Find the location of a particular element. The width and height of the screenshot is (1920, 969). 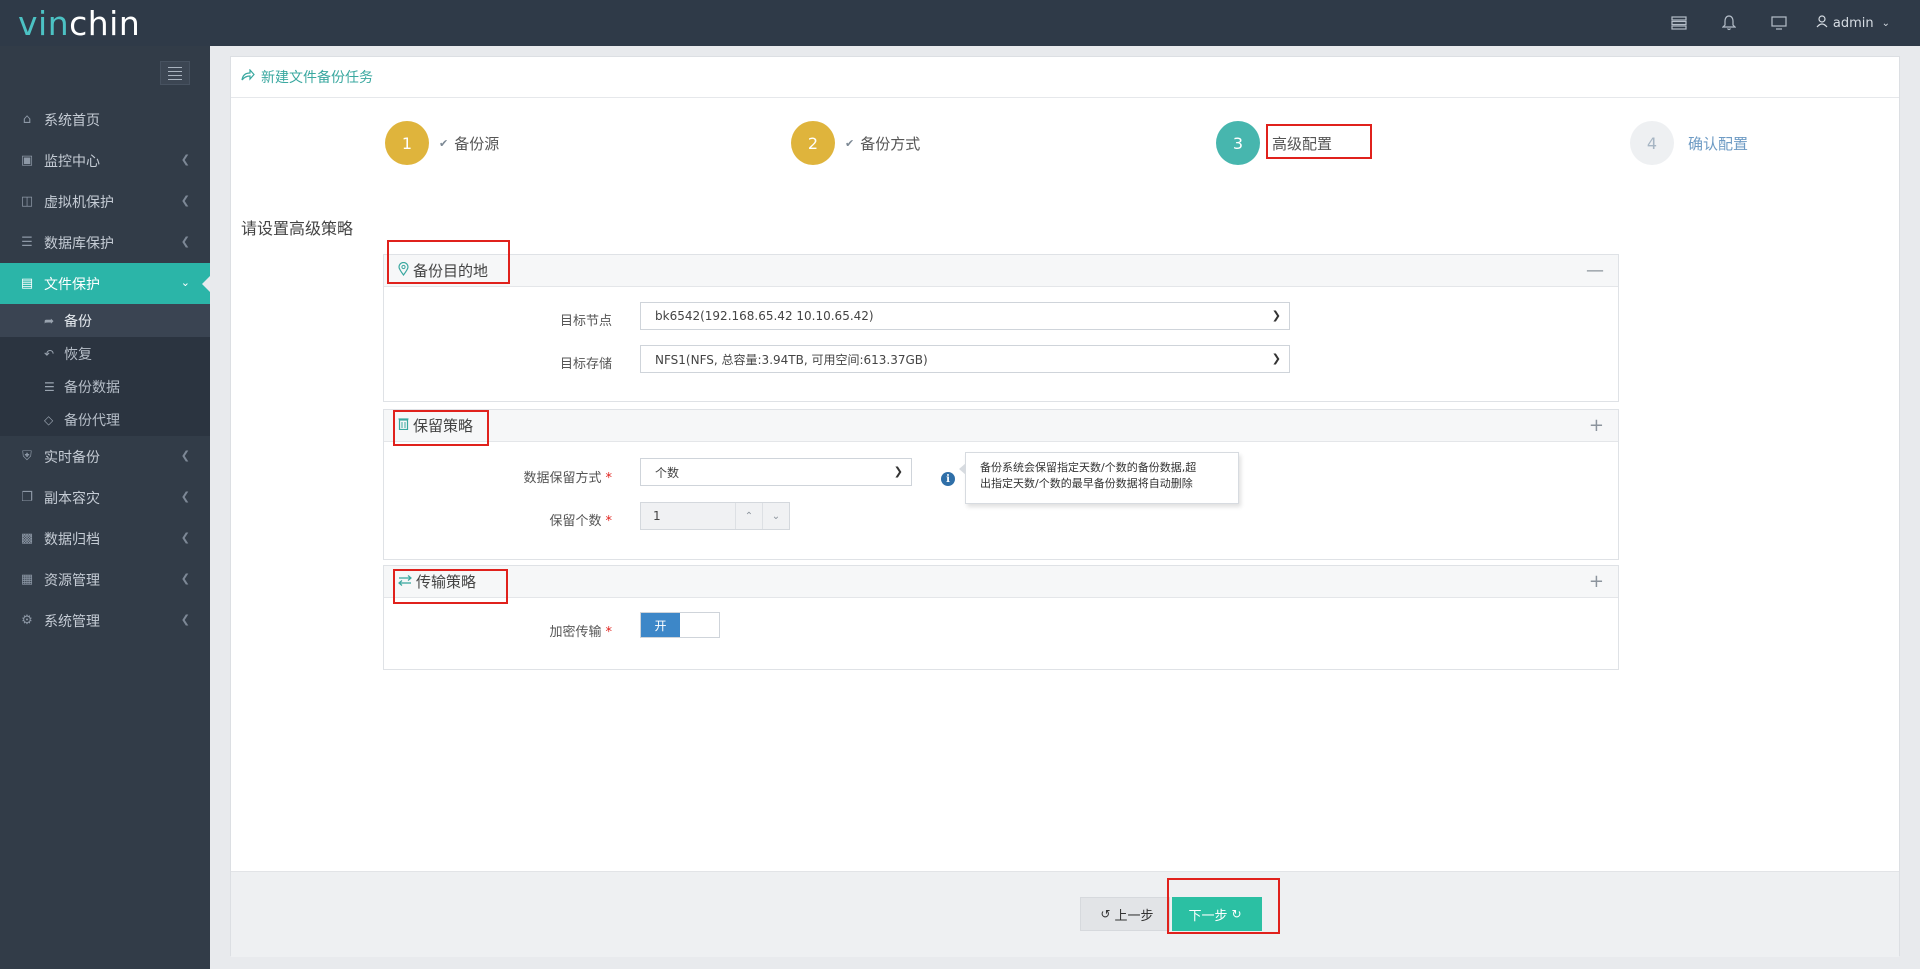

step-3: 3 高级配置 is located at coordinates (1274, 143).